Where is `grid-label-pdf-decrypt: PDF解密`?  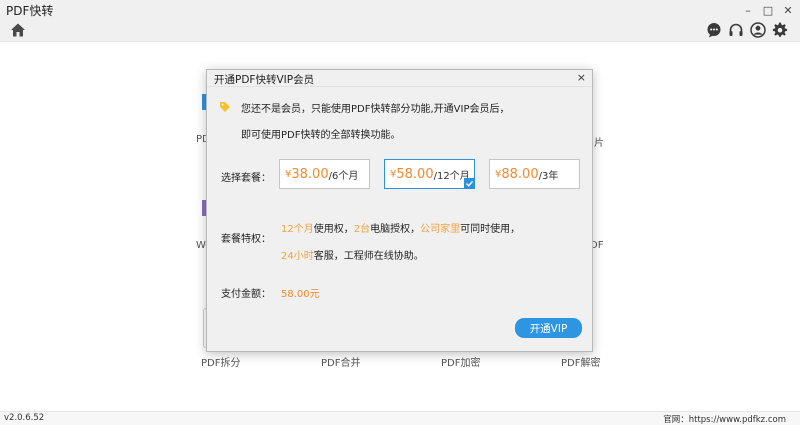 grid-label-pdf-decrypt: PDF解密 is located at coordinates (580, 361).